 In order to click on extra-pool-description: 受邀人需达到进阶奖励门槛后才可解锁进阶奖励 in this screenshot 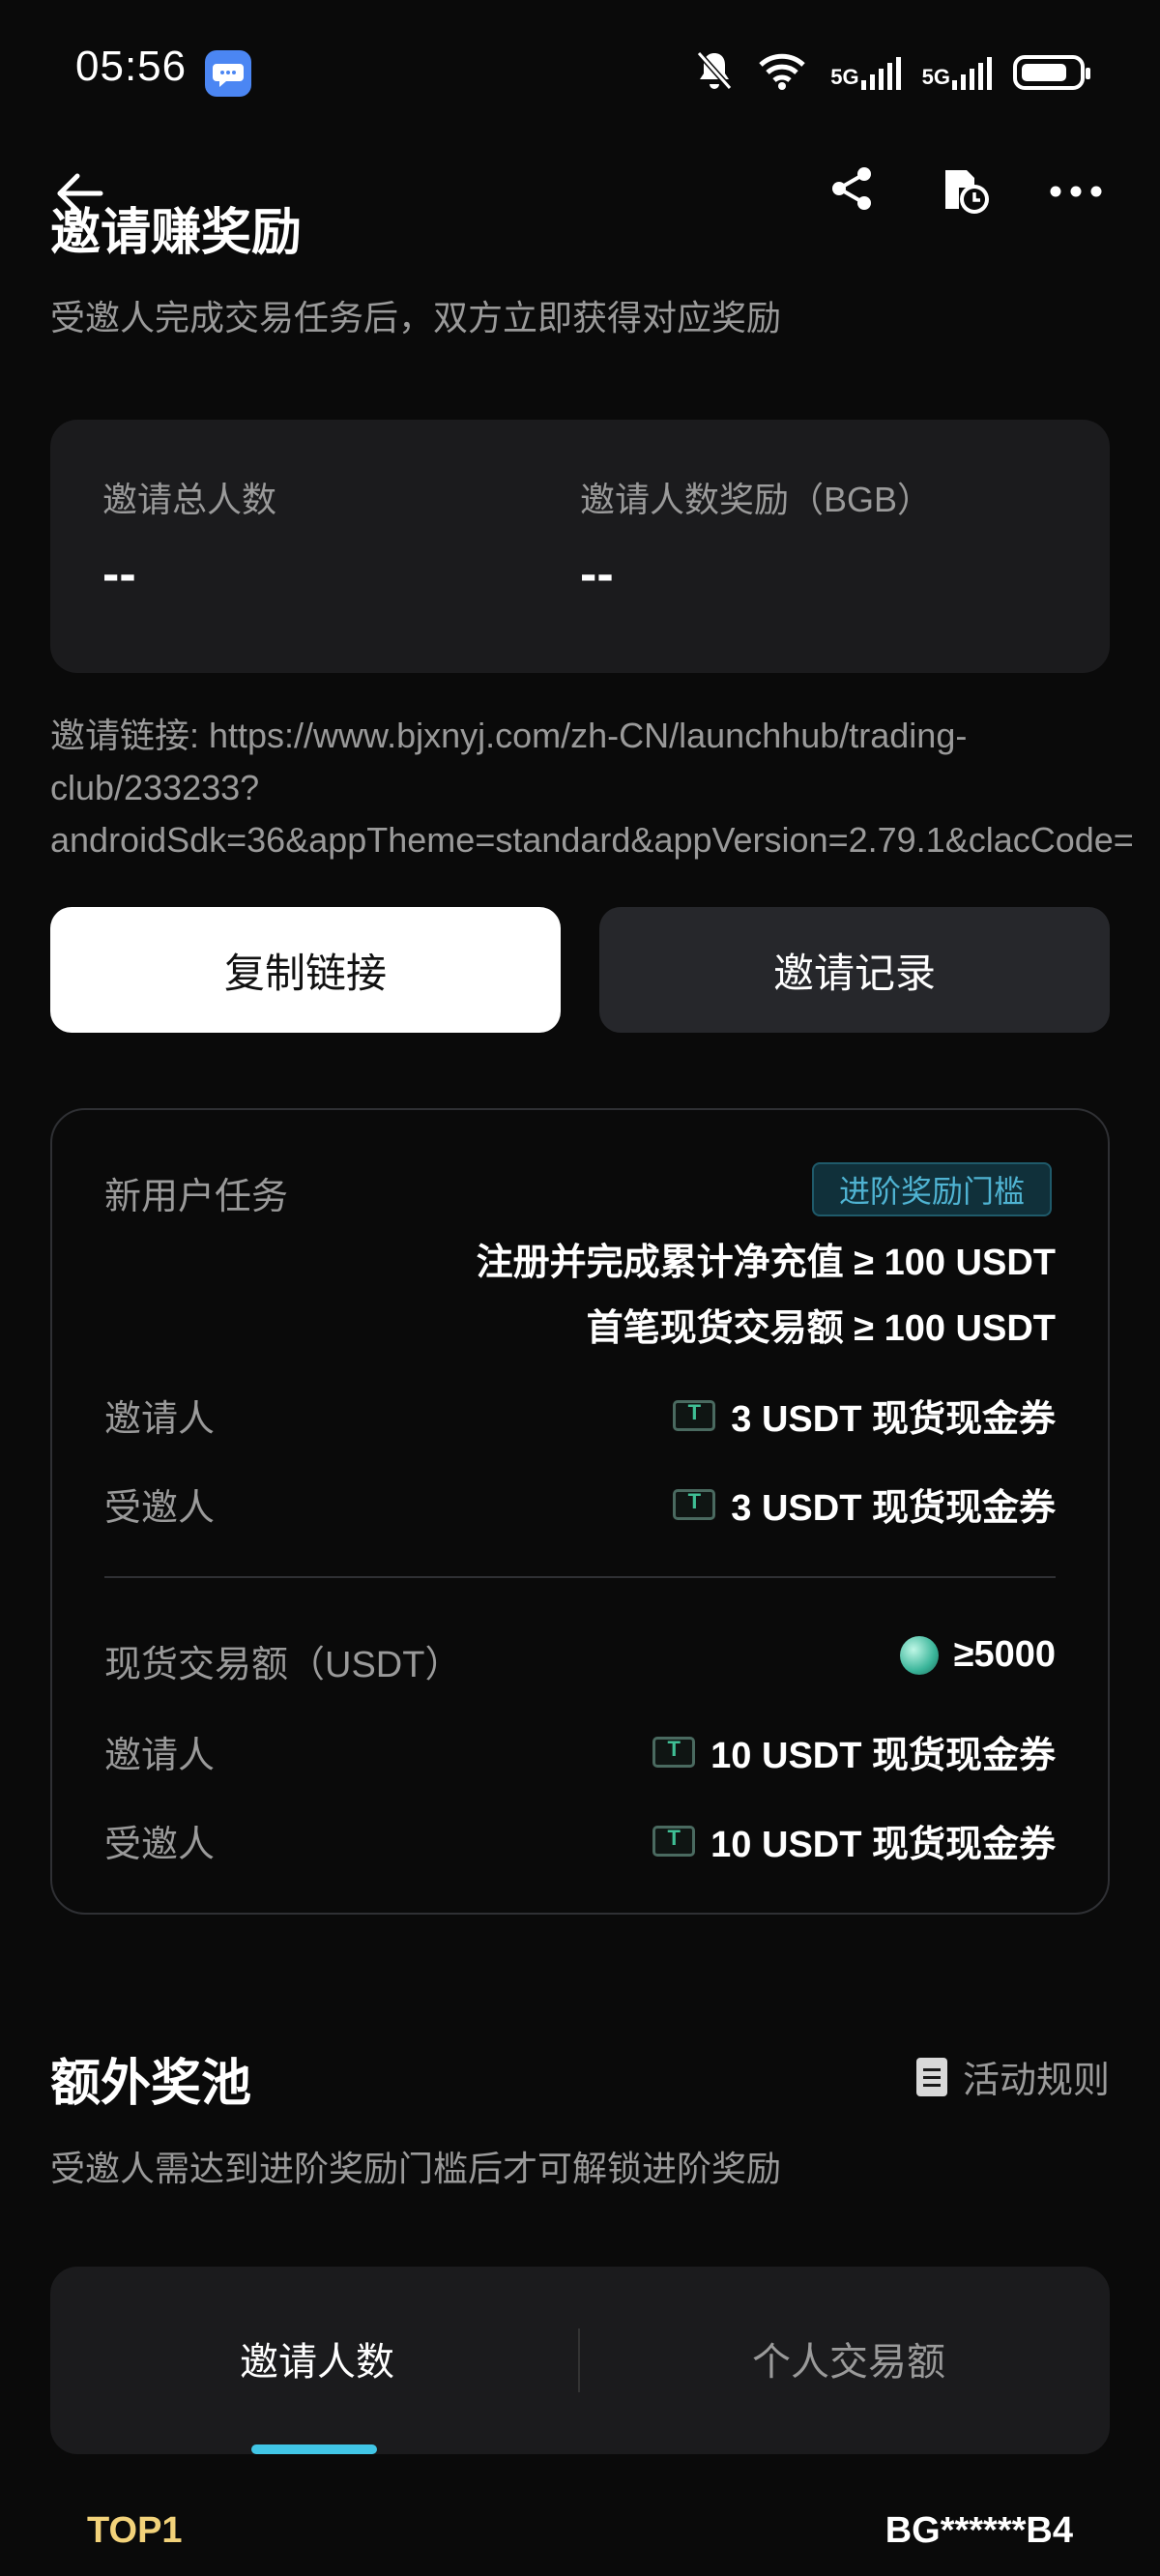, I will do `click(416, 2168)`.